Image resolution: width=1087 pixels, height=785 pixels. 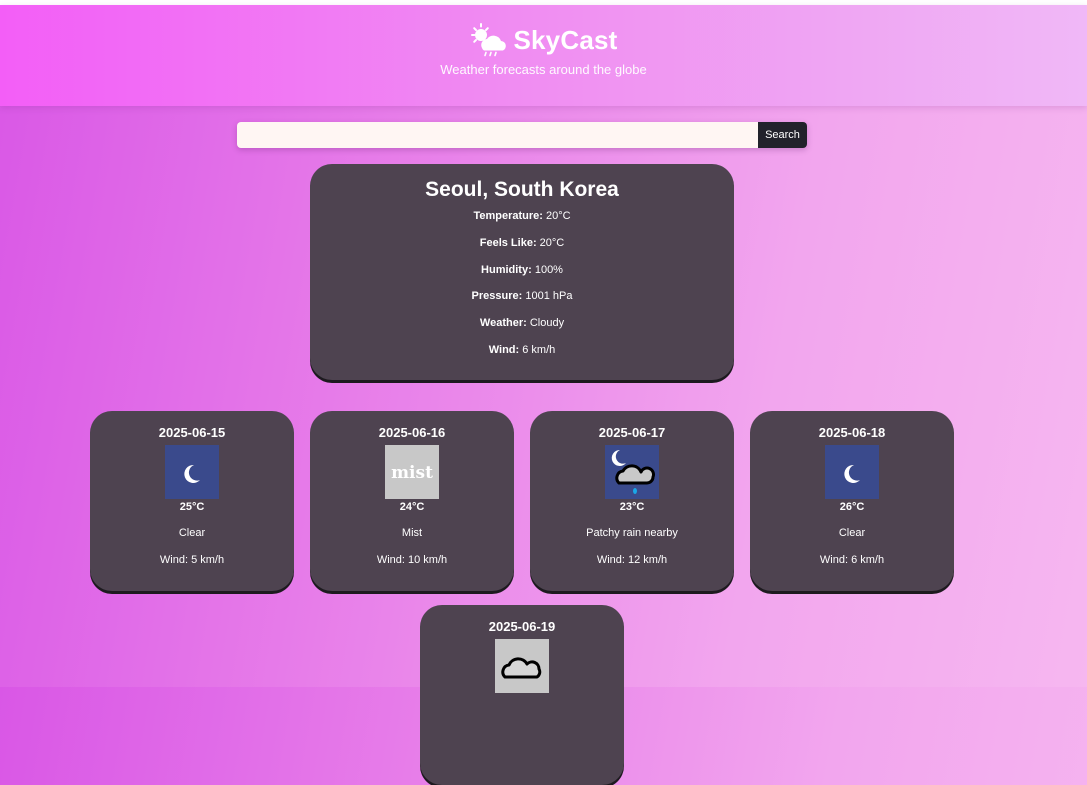 What do you see at coordinates (632, 533) in the screenshot?
I see `forecast-condition: Patchy rain nearby` at bounding box center [632, 533].